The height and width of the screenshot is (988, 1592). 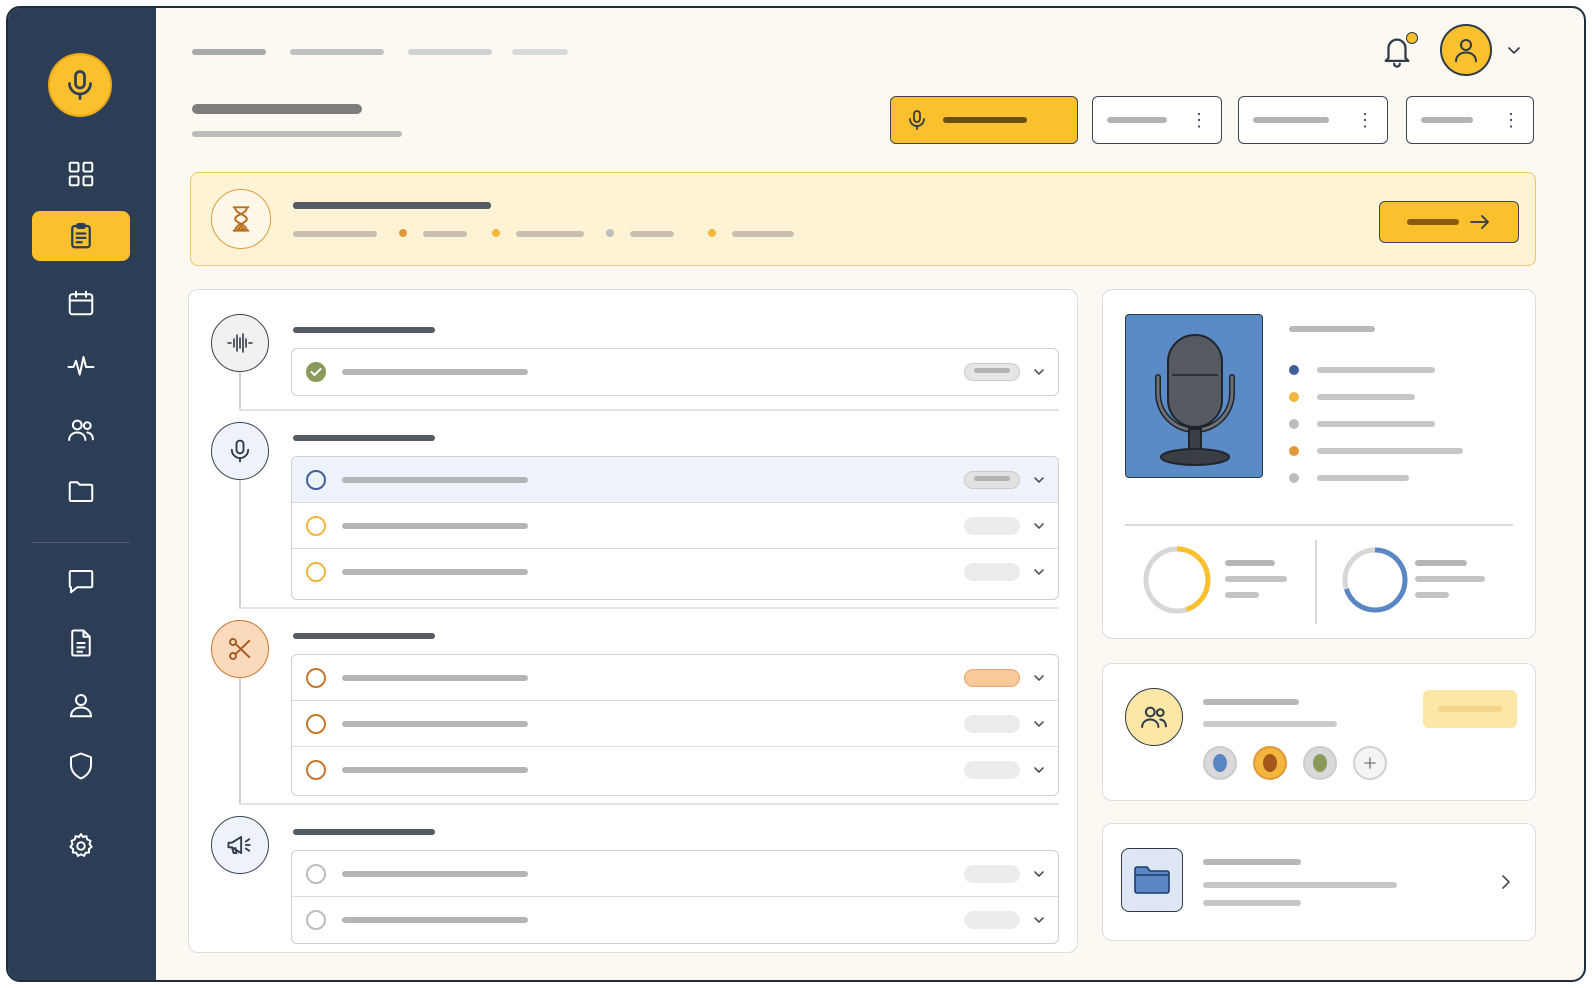 I want to click on sidebar-item-documents, so click(x=81, y=643).